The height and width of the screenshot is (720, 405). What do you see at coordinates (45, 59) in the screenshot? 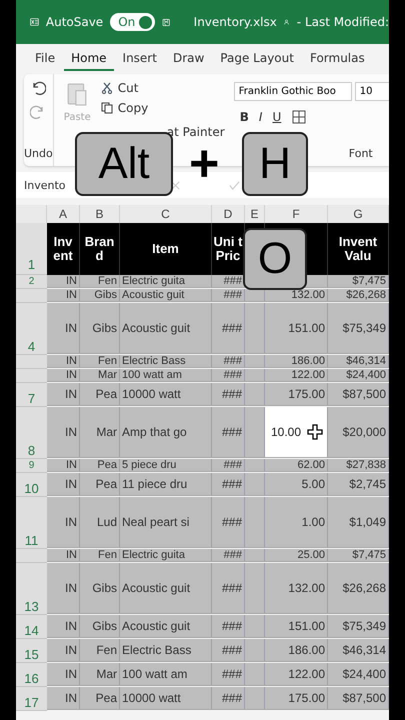
I see `ribbon-tab: File` at bounding box center [45, 59].